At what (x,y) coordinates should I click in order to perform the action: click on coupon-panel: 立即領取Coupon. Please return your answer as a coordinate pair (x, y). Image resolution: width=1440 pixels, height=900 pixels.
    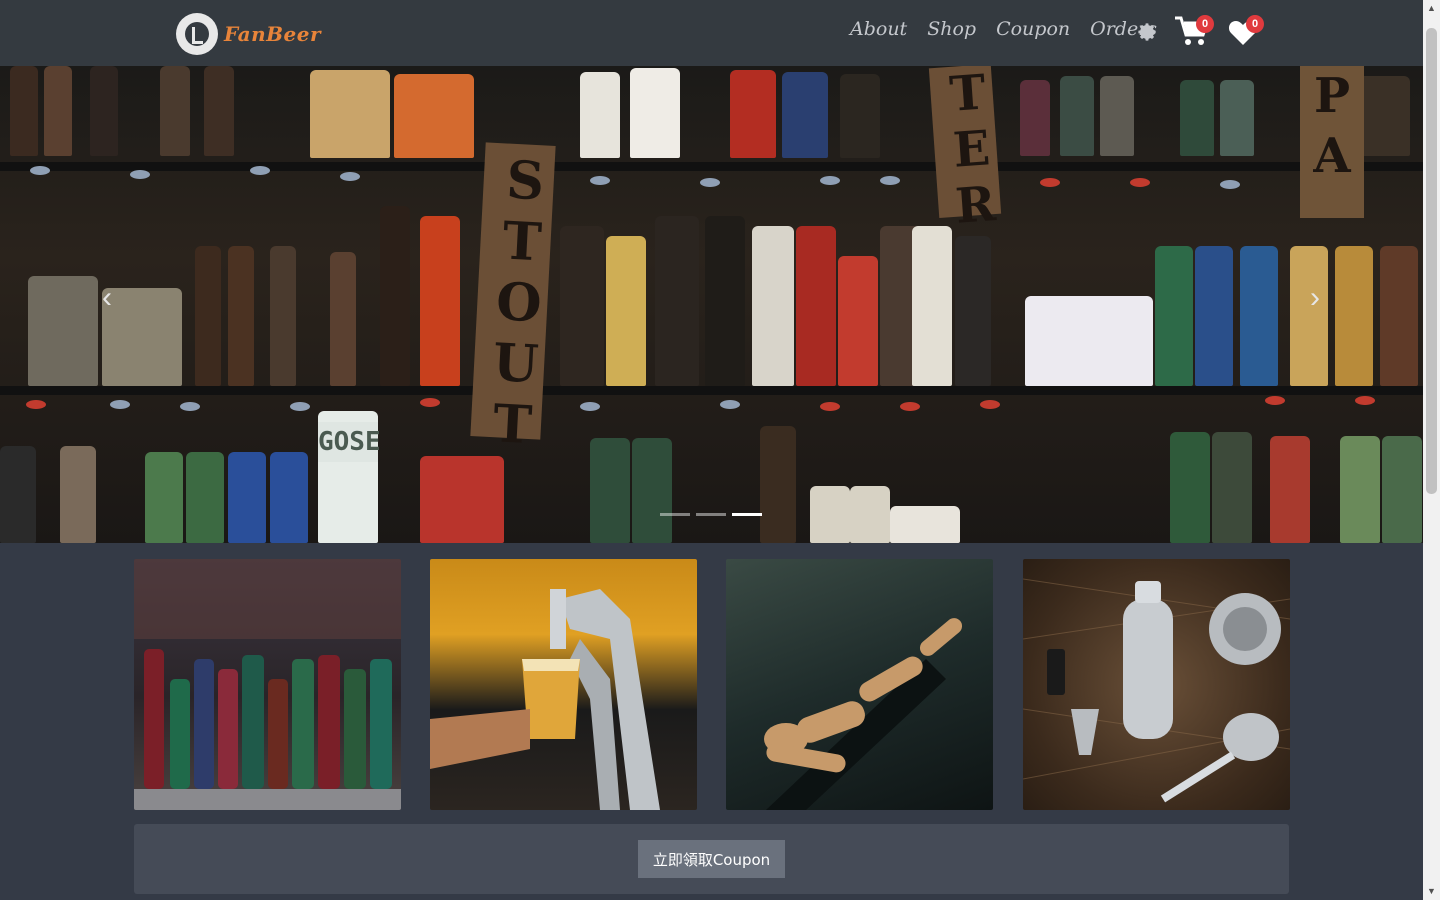
    Looking at the image, I should click on (711, 859).